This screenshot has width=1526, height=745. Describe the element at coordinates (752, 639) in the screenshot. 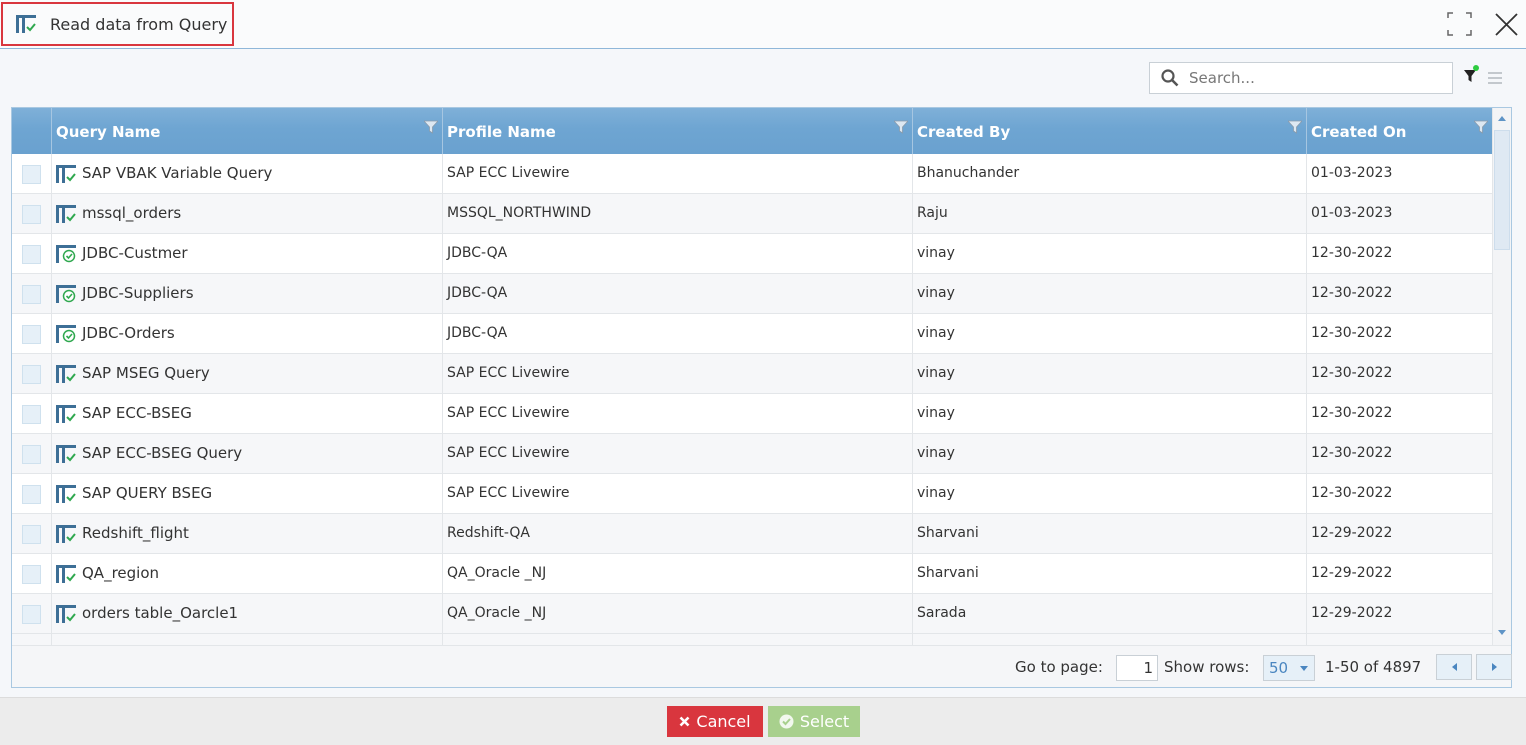

I see `table-row` at that location.